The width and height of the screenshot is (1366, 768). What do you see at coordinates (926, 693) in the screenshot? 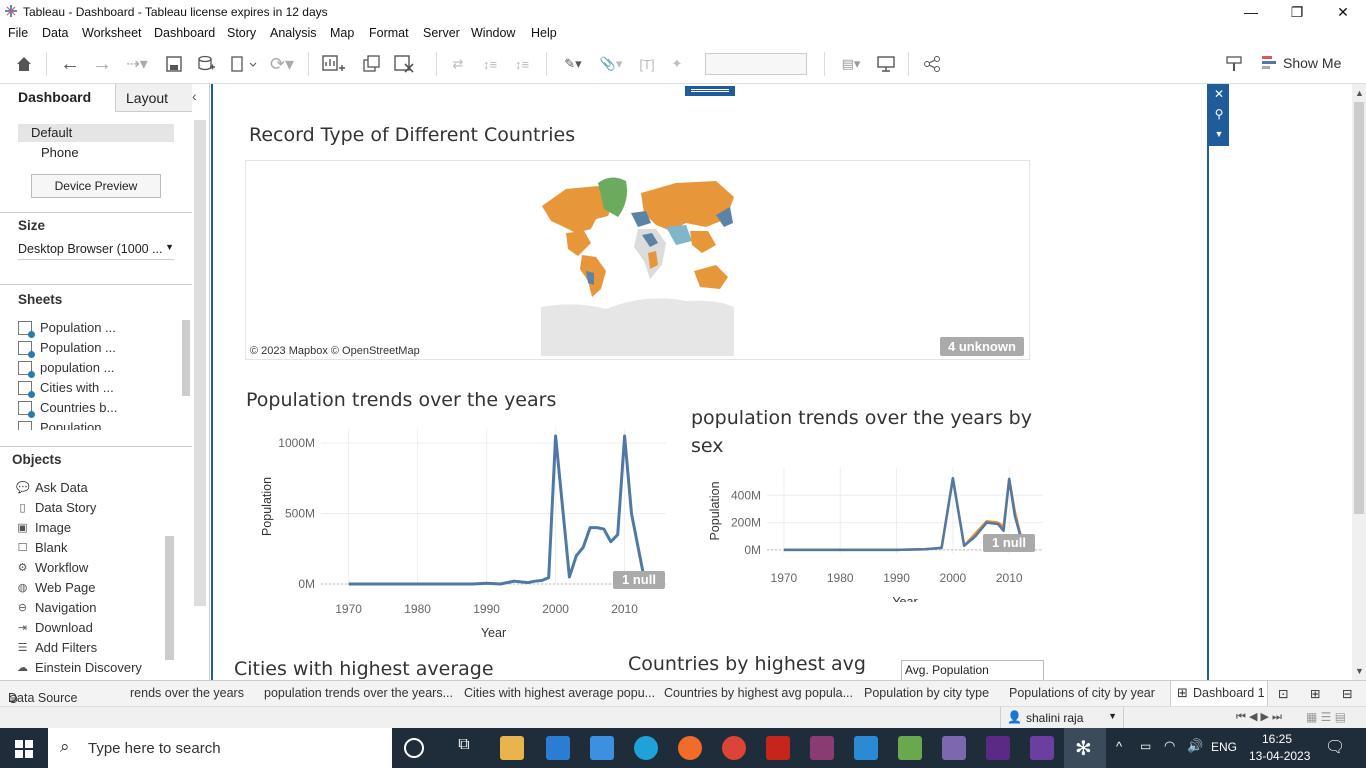
I see `sheet-tab: Population by city type` at bounding box center [926, 693].